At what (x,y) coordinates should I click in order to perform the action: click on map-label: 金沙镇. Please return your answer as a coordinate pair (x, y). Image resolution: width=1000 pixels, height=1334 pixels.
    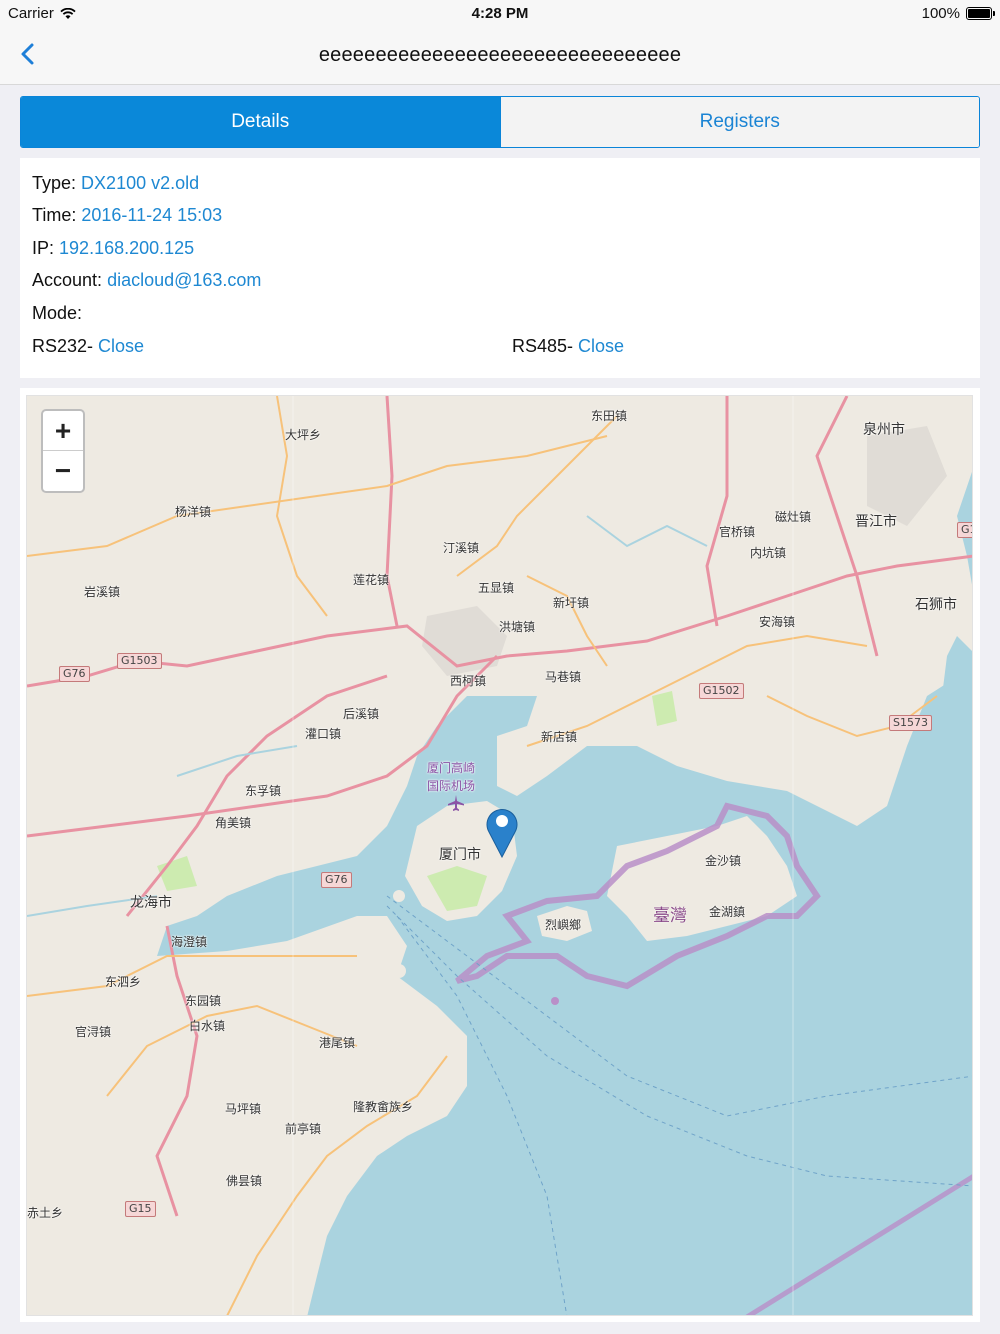
    Looking at the image, I should click on (723, 861).